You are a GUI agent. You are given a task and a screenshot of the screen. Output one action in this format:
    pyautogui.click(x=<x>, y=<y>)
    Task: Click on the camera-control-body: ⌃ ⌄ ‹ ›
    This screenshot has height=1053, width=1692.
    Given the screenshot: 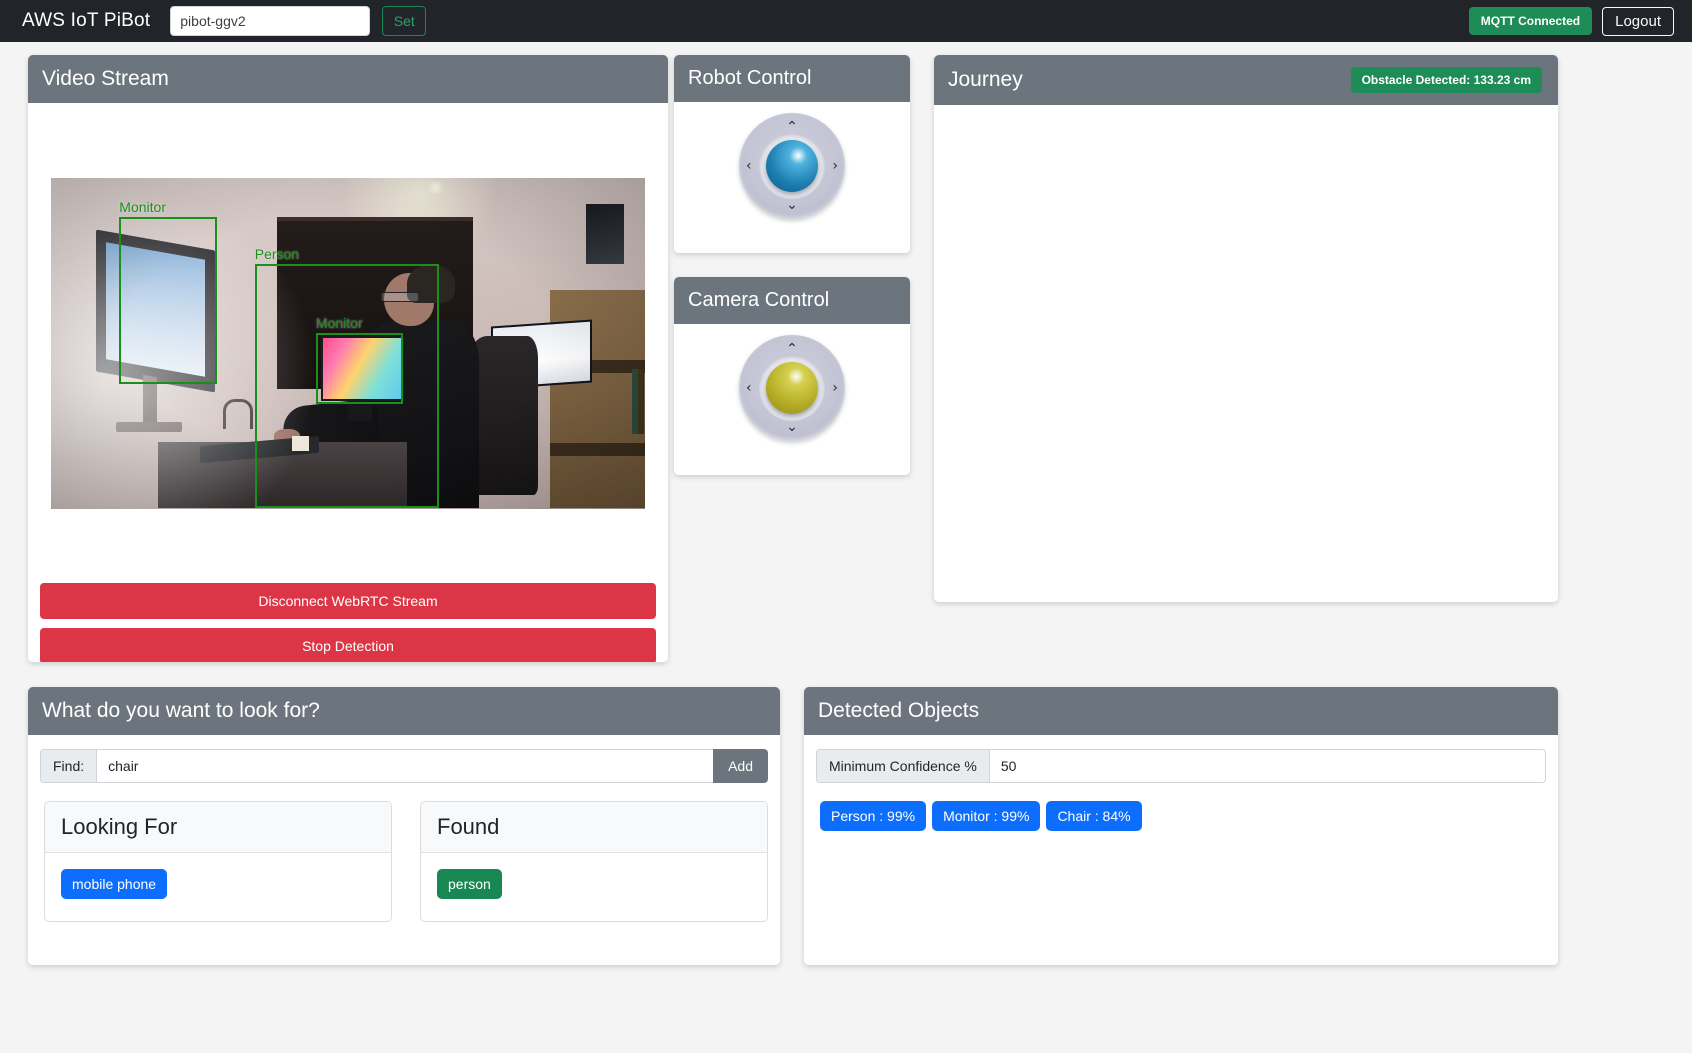 What is the action you would take?
    pyautogui.click(x=792, y=388)
    